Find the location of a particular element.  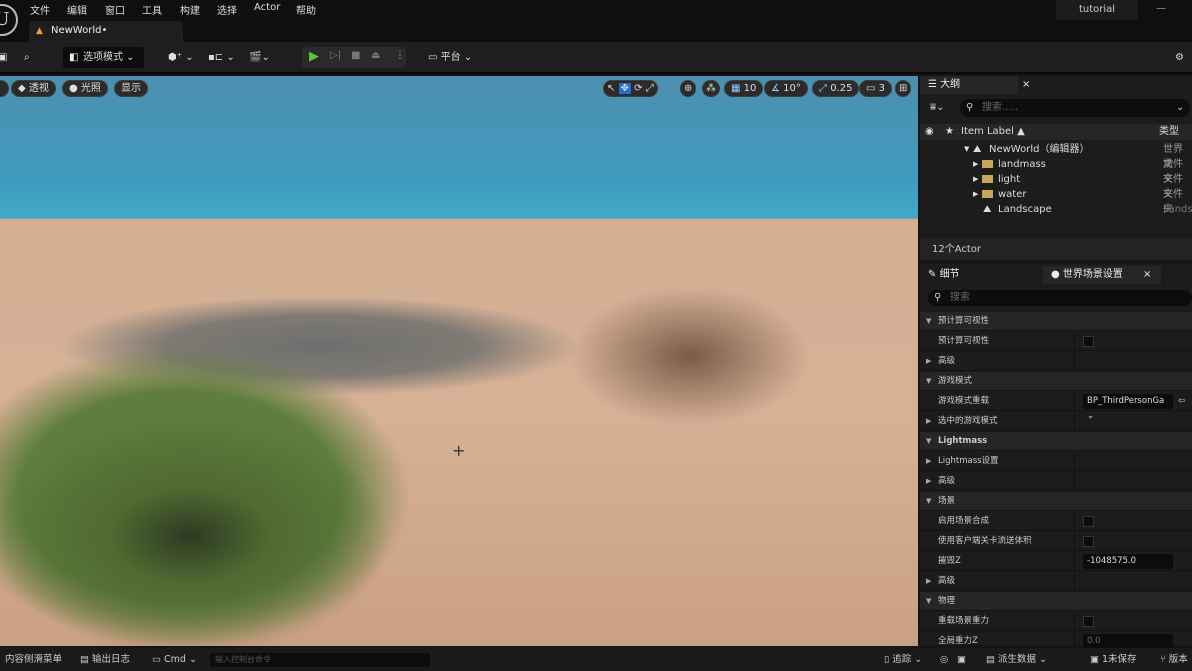

blueprint-icon: ▪⊏ ⌄ is located at coordinates (221, 58).